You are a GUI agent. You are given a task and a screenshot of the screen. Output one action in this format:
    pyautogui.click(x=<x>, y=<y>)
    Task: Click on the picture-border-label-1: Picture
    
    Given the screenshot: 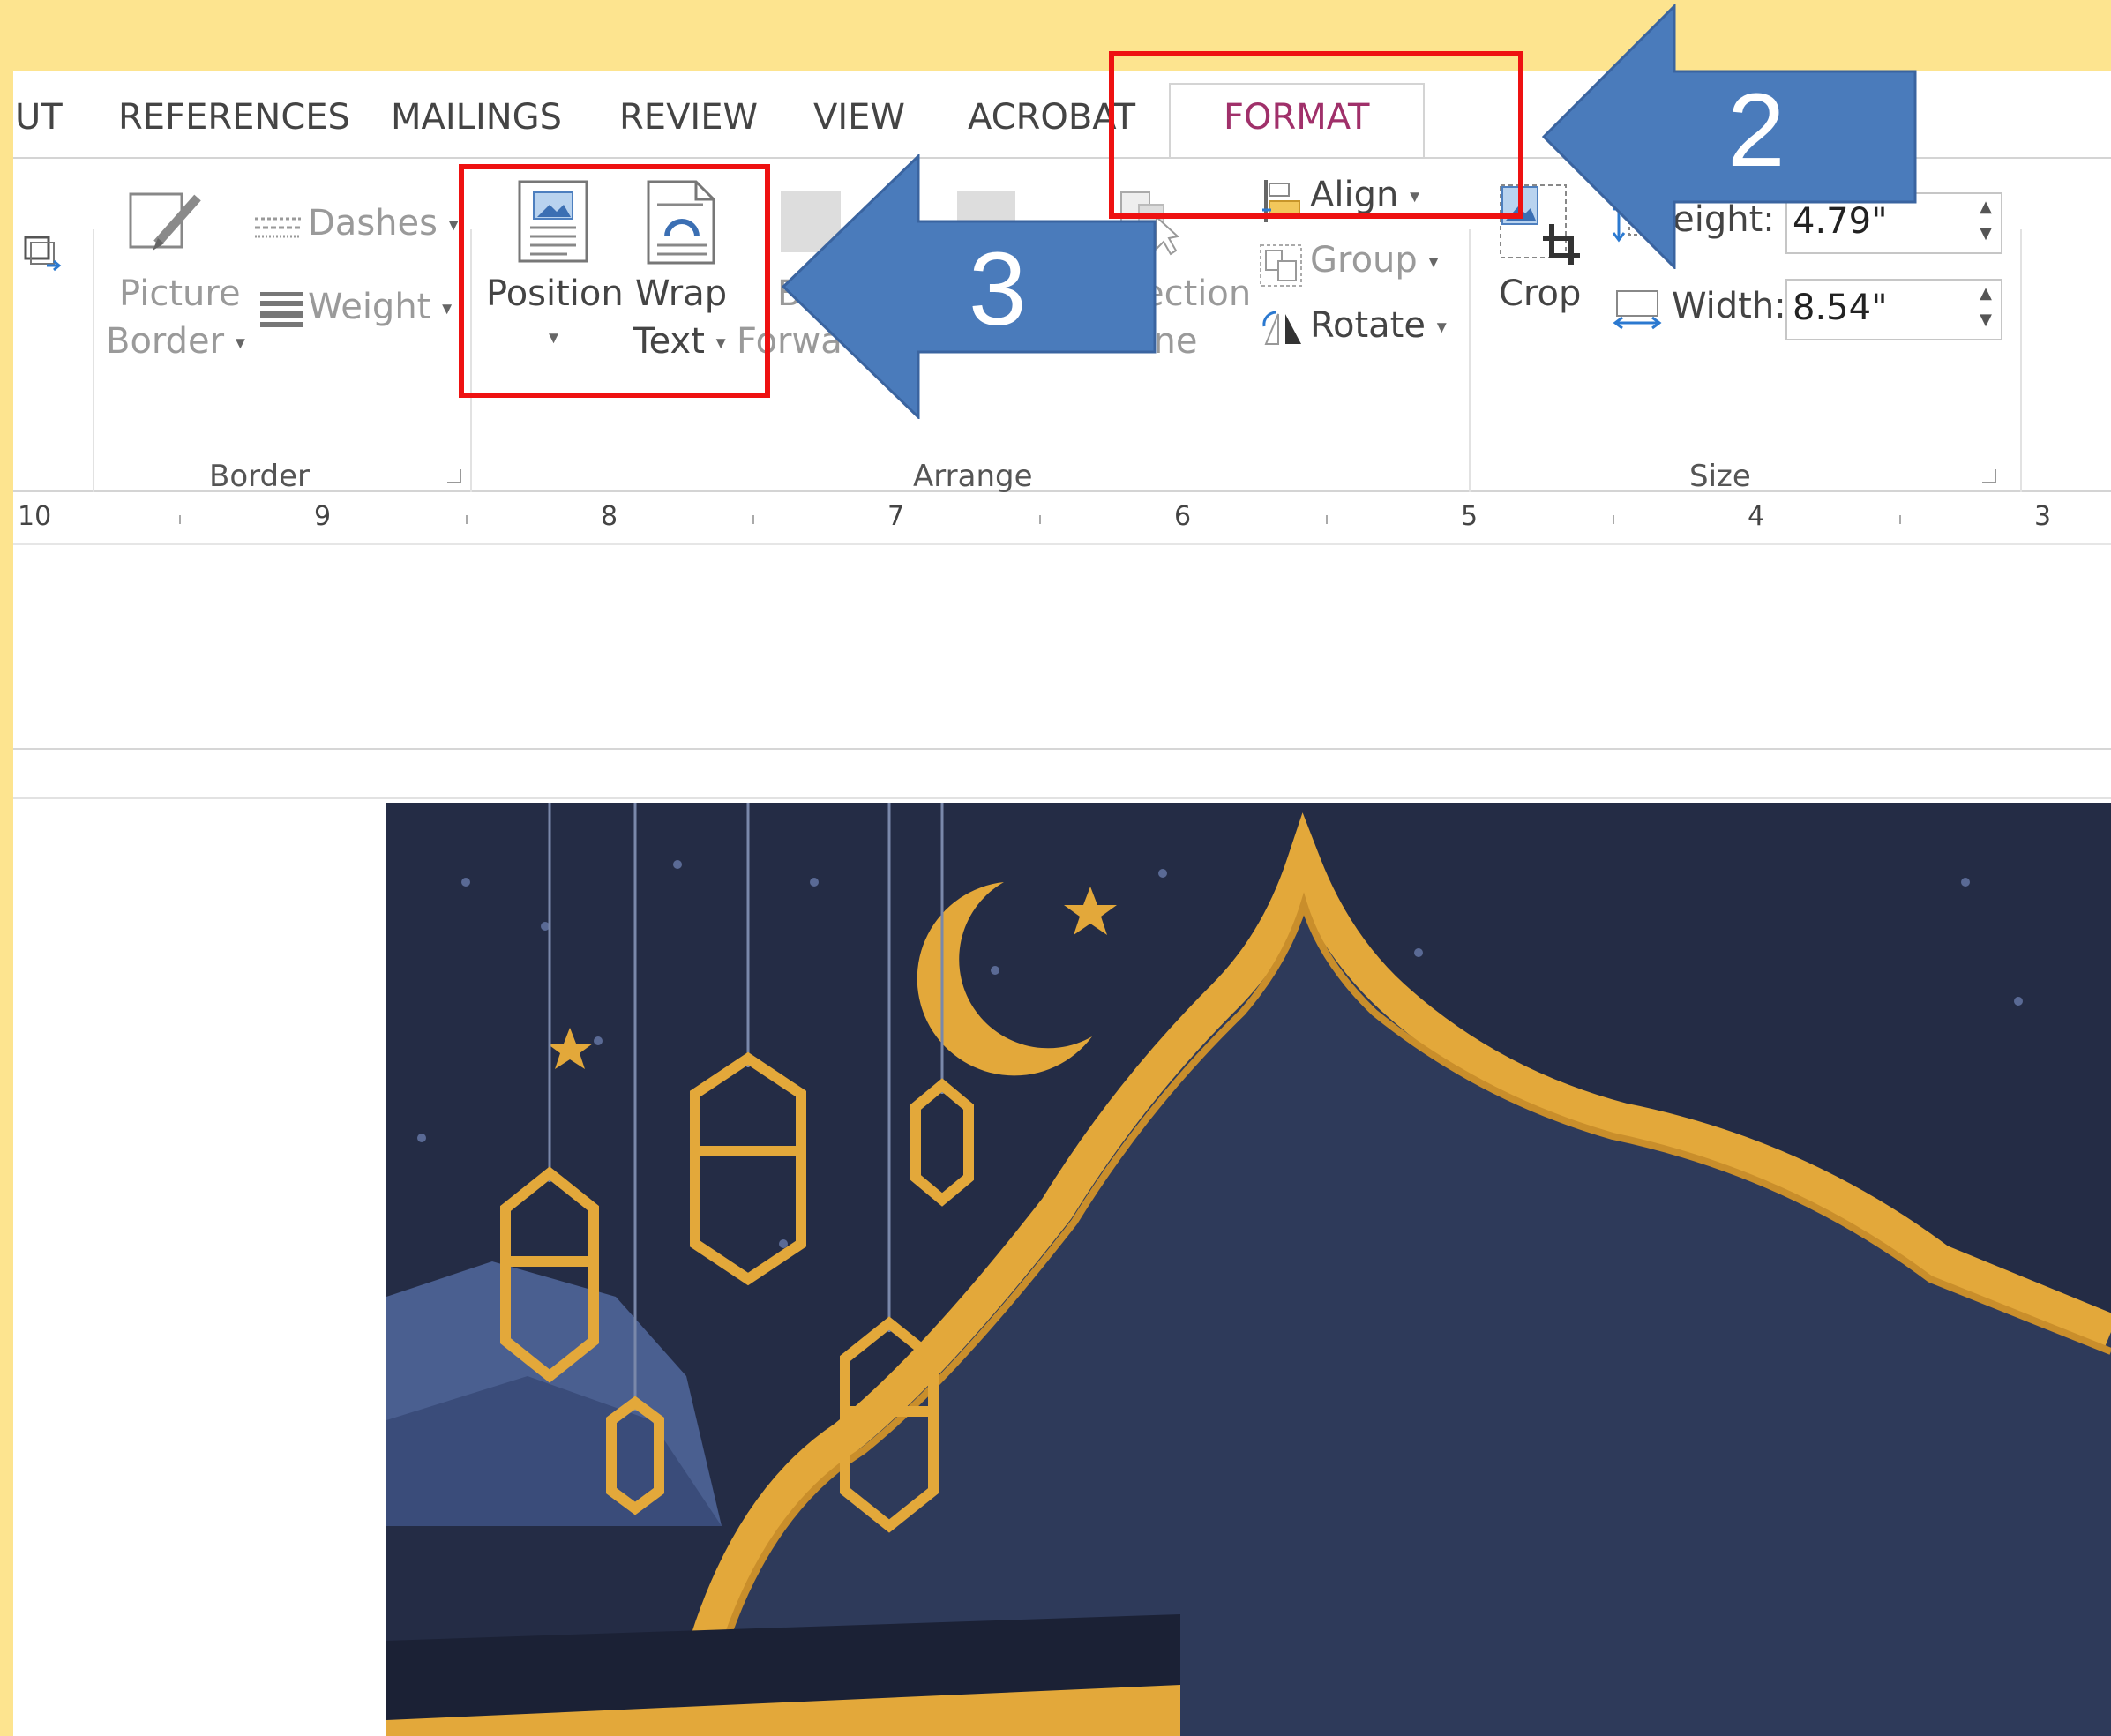 What is the action you would take?
    pyautogui.click(x=180, y=293)
    